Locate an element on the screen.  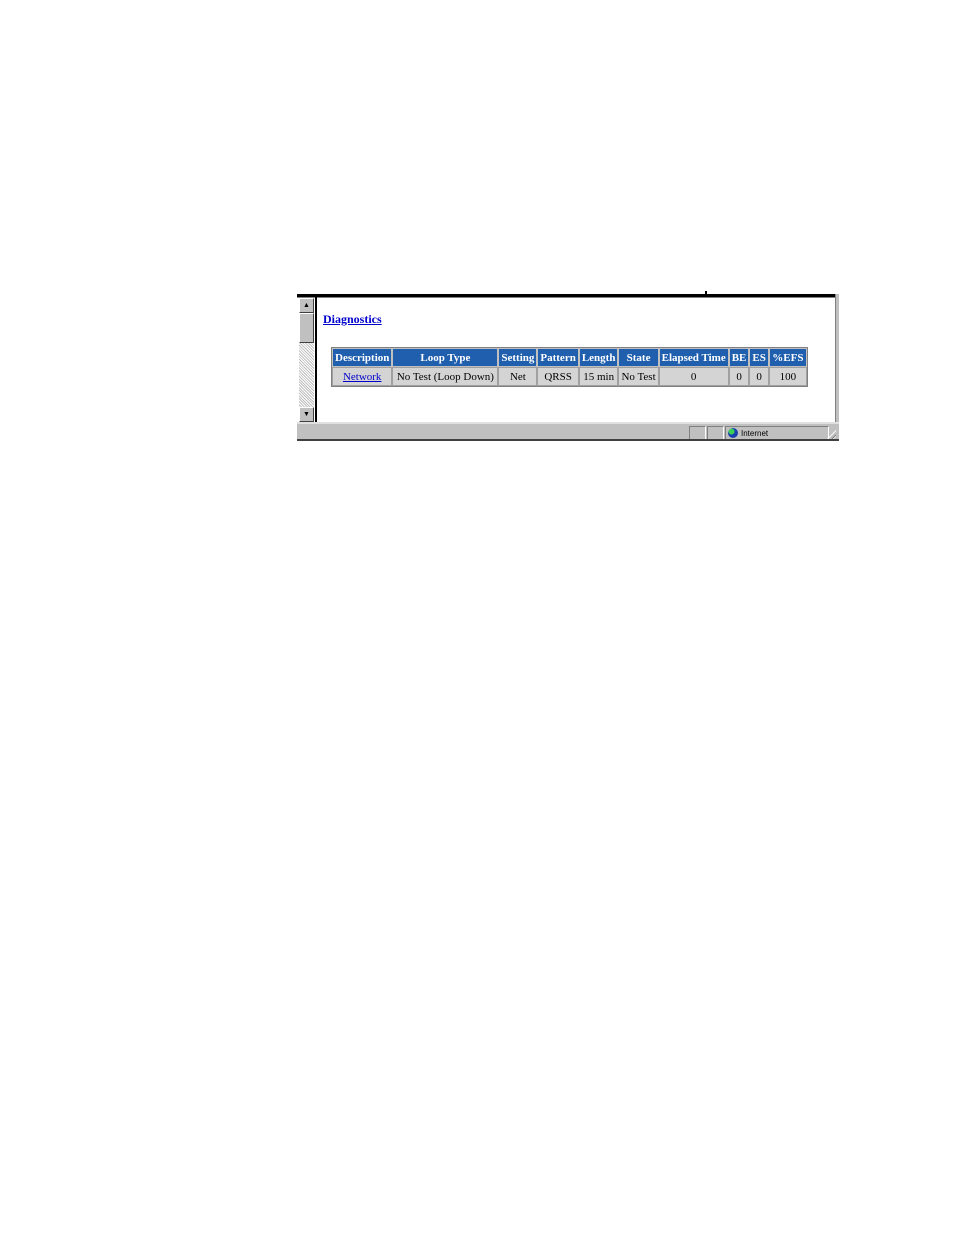
cell-es: 0 is located at coordinates (759, 376).